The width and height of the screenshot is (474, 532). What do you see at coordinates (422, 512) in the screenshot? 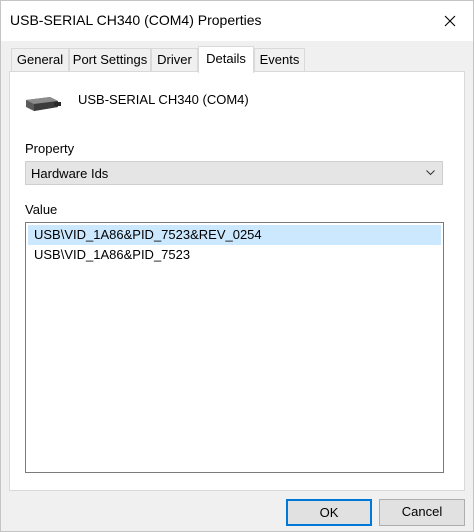
I see `cancel-button: Cancel` at bounding box center [422, 512].